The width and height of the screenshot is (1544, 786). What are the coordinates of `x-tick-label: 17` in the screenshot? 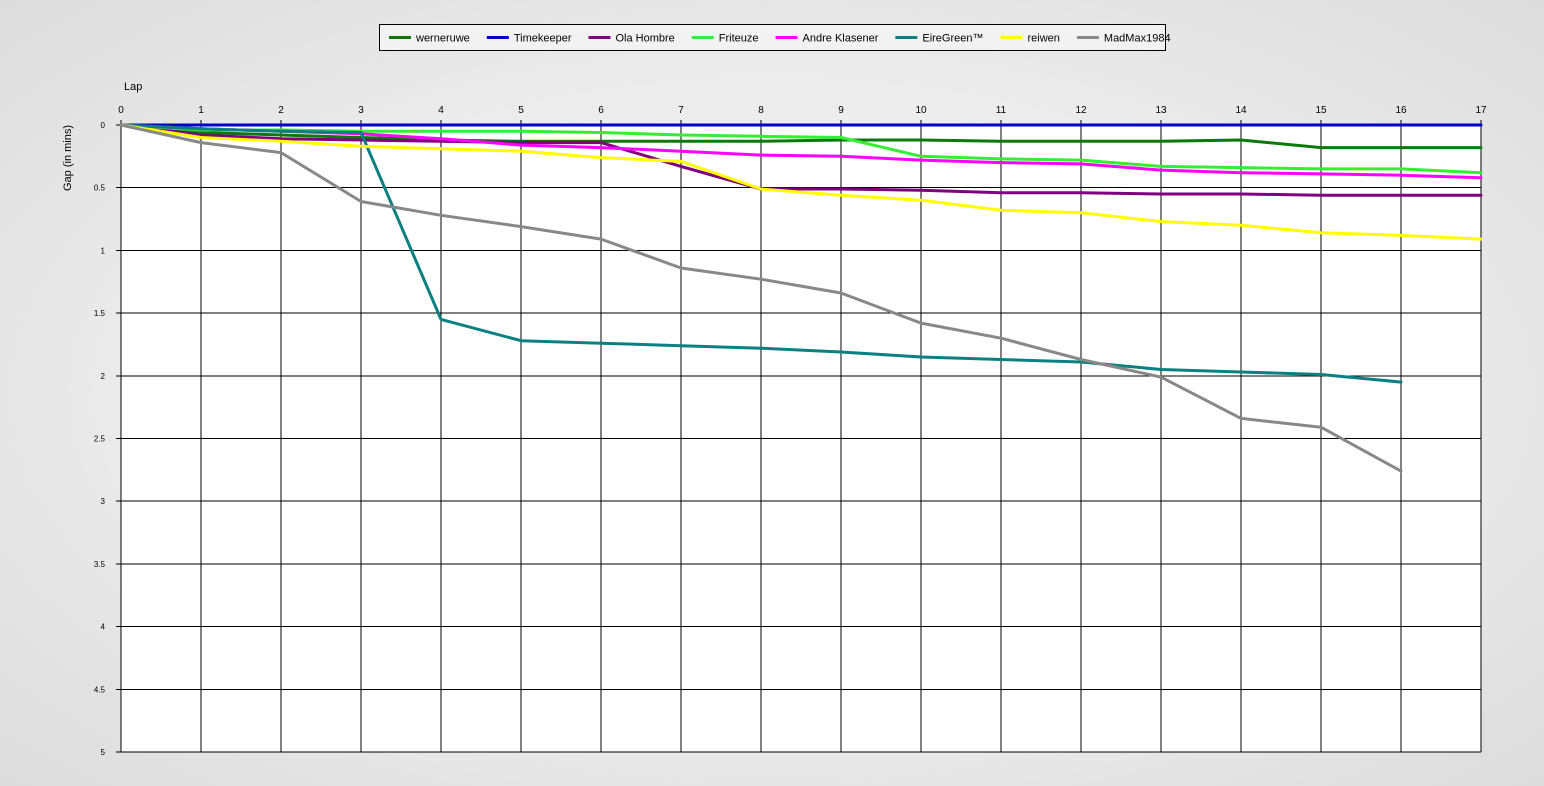 It's located at (1481, 110).